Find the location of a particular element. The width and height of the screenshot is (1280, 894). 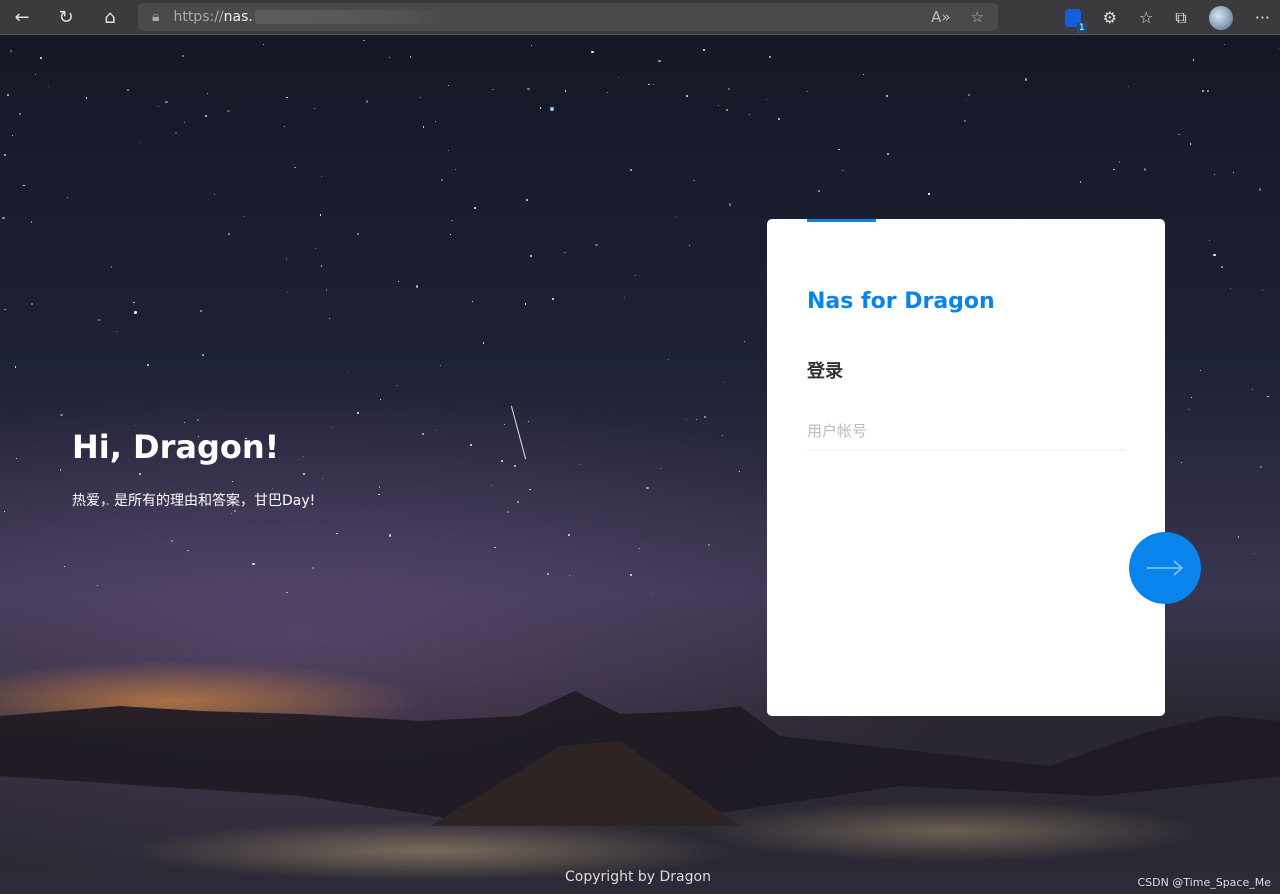

browser-toolbar: ← ↻ ⌂ 🔒︎ https:// nas. A» ☆ 1 ⚙ ☆ ⧉ ··· is located at coordinates (640, 17).